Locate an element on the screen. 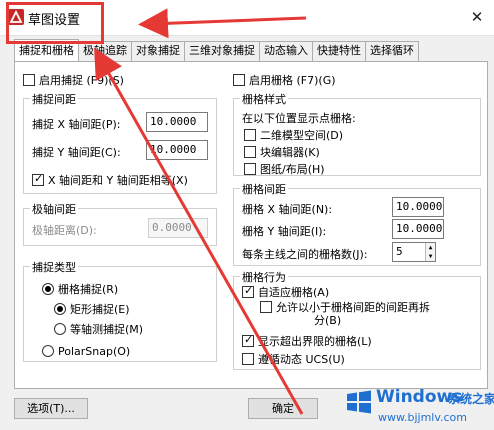 The image size is (494, 430). watermark-site-cn: 系统之家 is located at coordinates (471, 399).